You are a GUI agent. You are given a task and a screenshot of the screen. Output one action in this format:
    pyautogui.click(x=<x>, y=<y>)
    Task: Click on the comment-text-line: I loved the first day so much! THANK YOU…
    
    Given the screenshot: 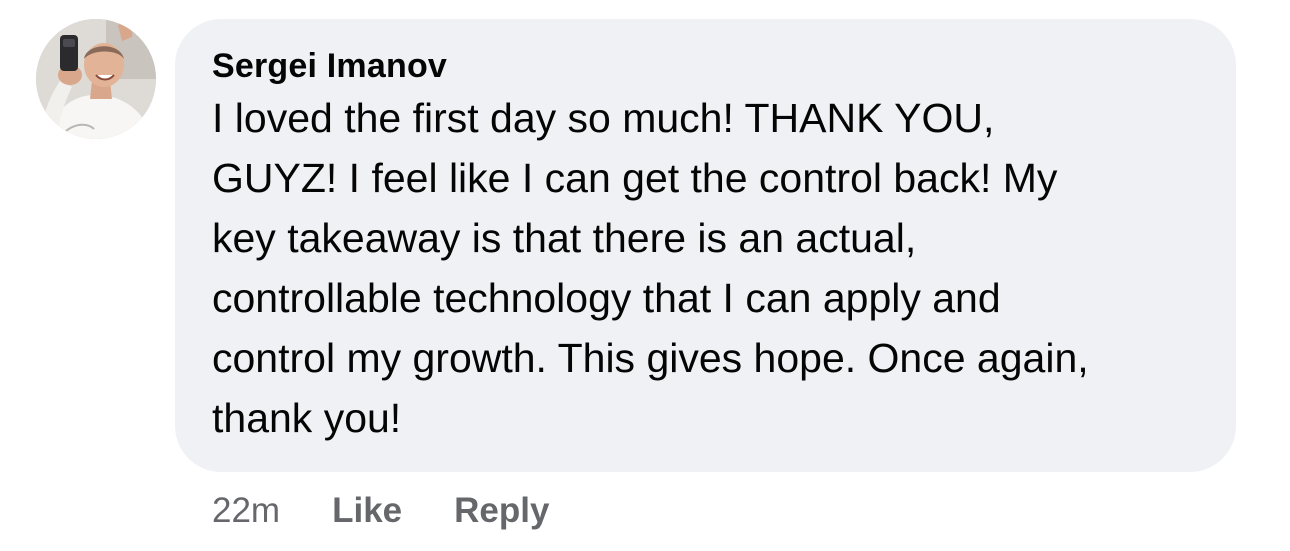 What is the action you would take?
    pyautogui.click(x=603, y=118)
    